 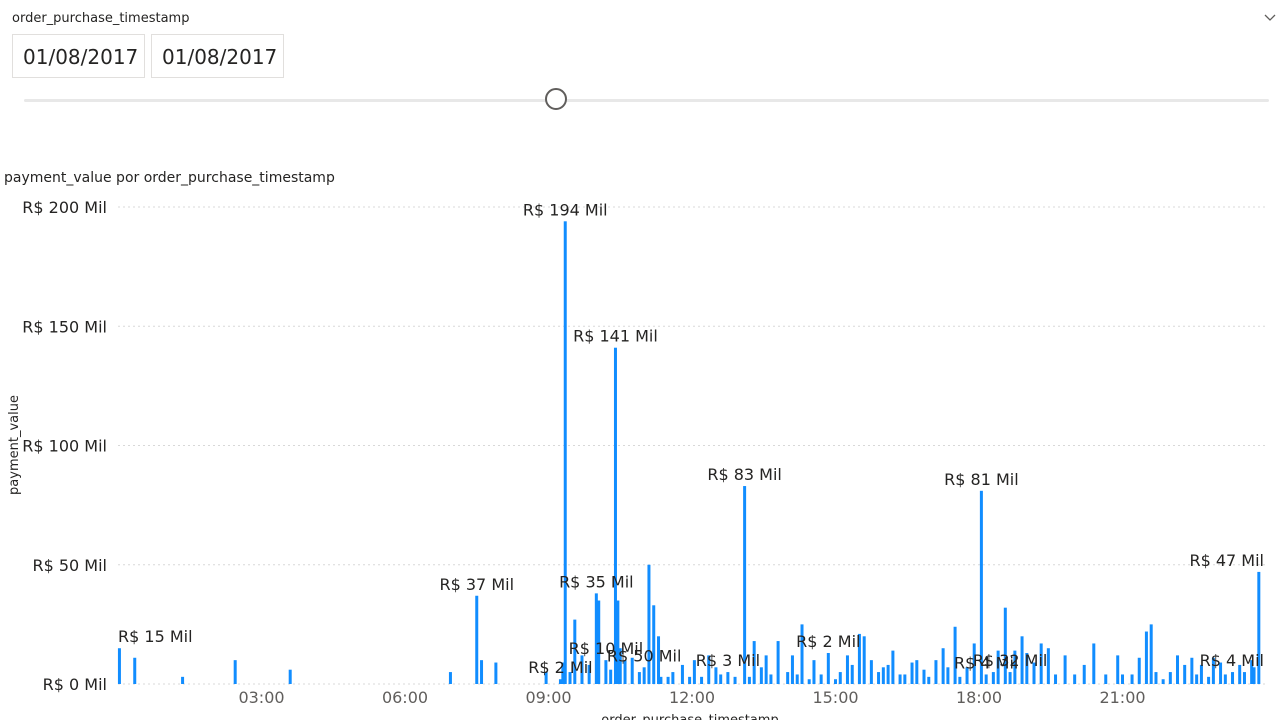 What do you see at coordinates (64, 326) in the screenshot?
I see `y-tick-label: R$ 150 Mil` at bounding box center [64, 326].